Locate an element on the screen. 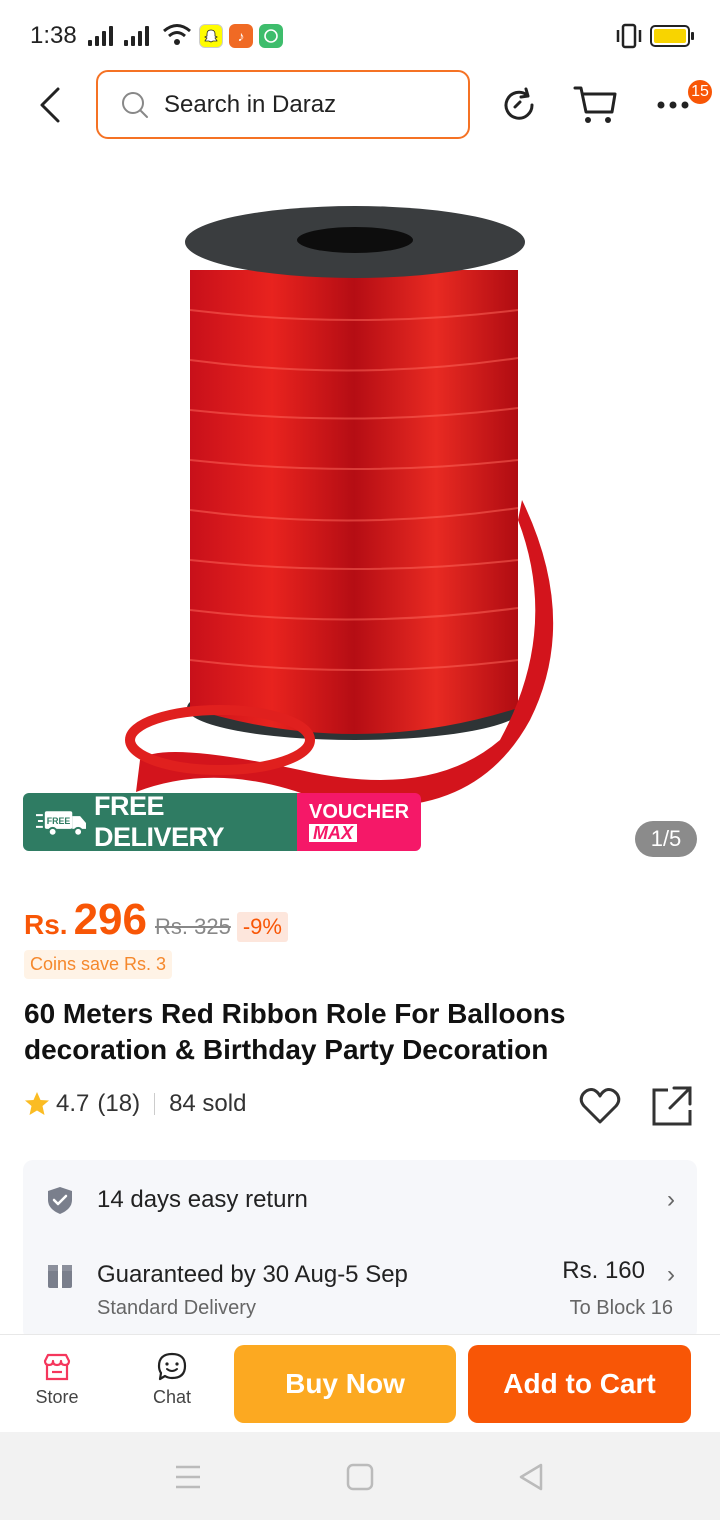 Image resolution: width=720 pixels, height=1520 pixels. voucher-label: VOUCHER is located at coordinates (359, 812).